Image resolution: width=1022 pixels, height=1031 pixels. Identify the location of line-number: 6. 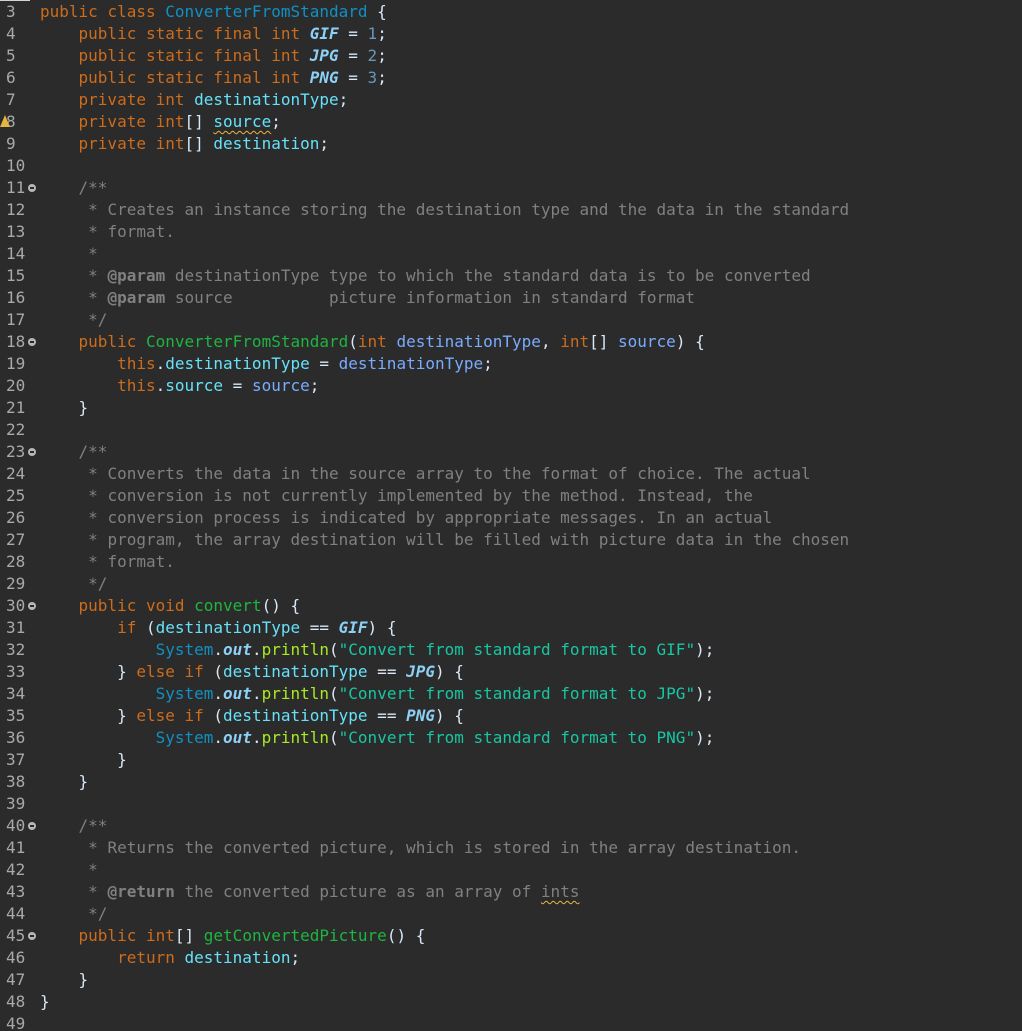
(11, 77).